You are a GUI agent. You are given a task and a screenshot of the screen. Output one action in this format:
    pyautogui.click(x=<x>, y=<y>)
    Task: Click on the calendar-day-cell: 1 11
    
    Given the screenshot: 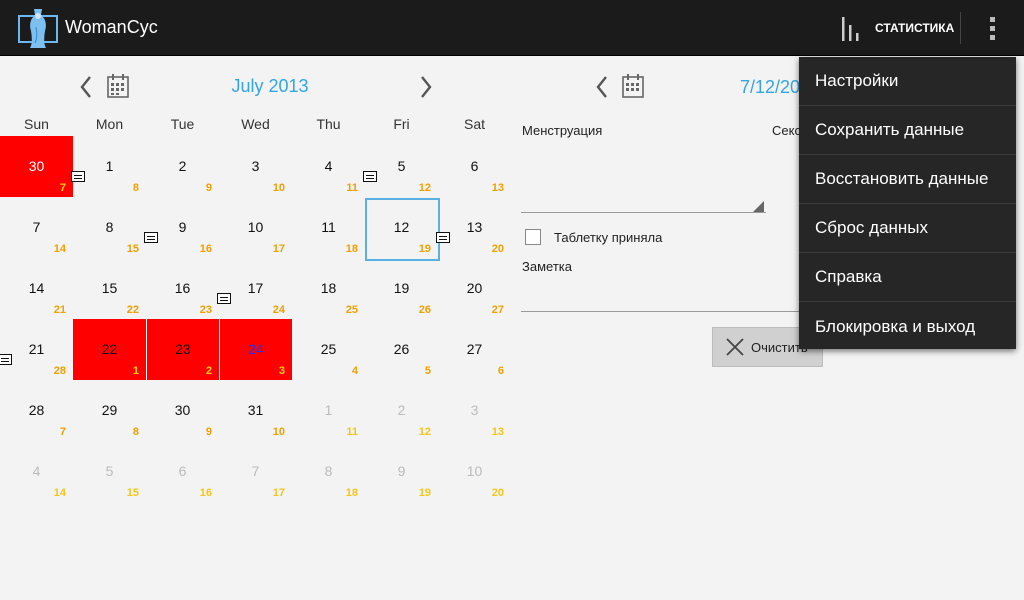 What is the action you would take?
    pyautogui.click(x=328, y=410)
    